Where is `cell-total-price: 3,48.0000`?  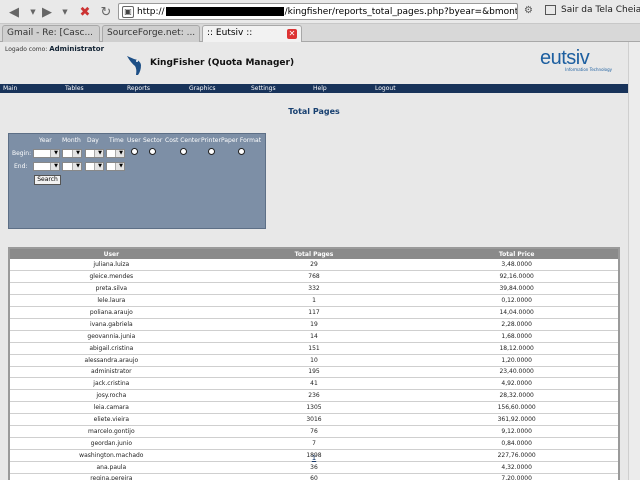
cell-total-price: 3,48.0000 is located at coordinates (516, 265).